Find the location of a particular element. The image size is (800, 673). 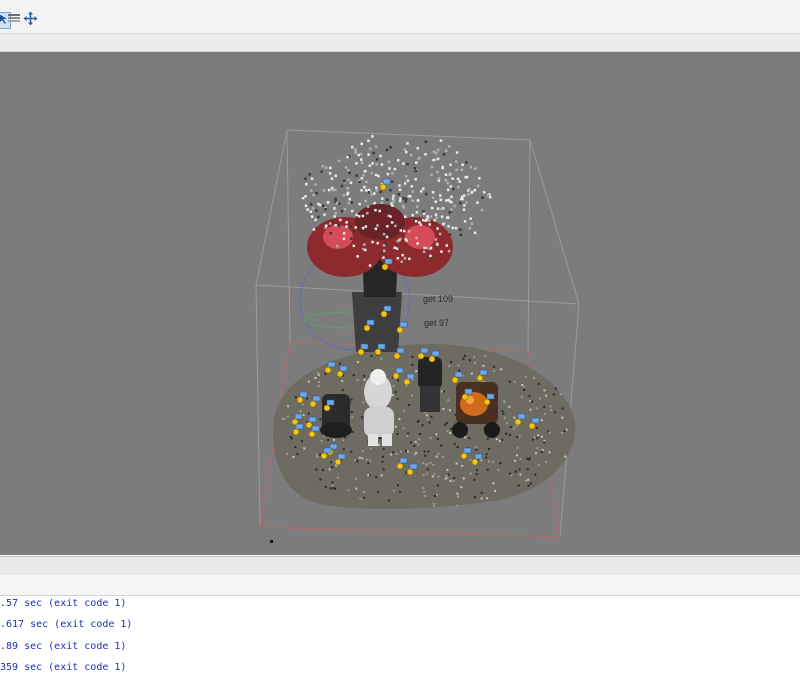

panel-splitter is located at coordinates (400, 566).